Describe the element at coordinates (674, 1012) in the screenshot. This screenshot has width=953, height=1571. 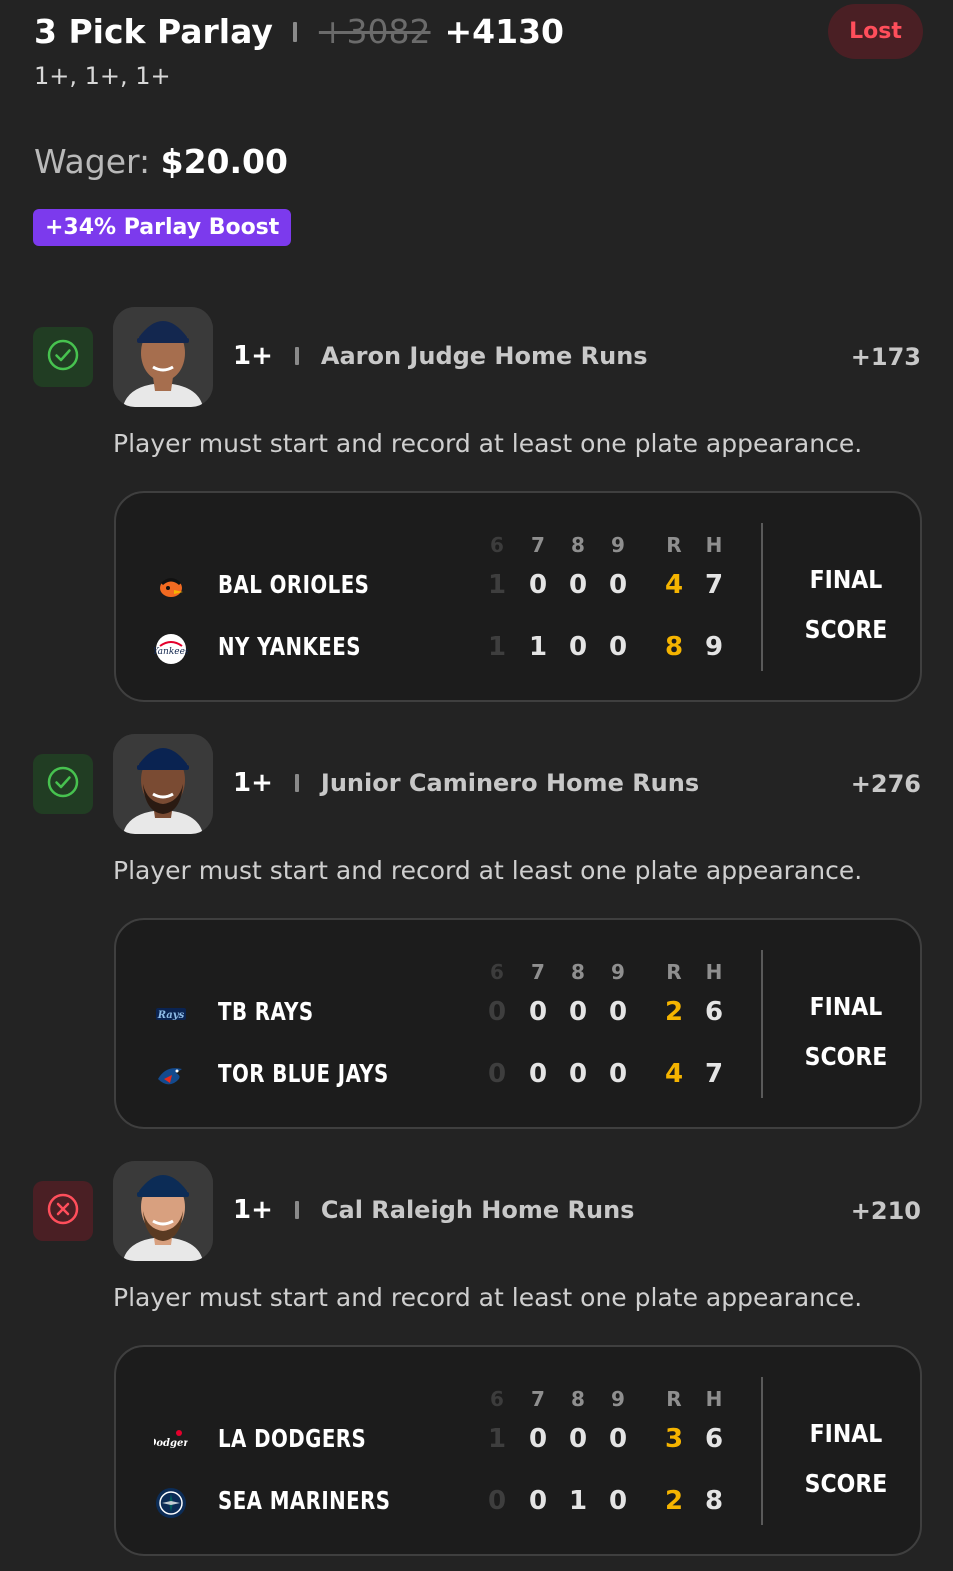
I see `runs-cell: 2` at that location.